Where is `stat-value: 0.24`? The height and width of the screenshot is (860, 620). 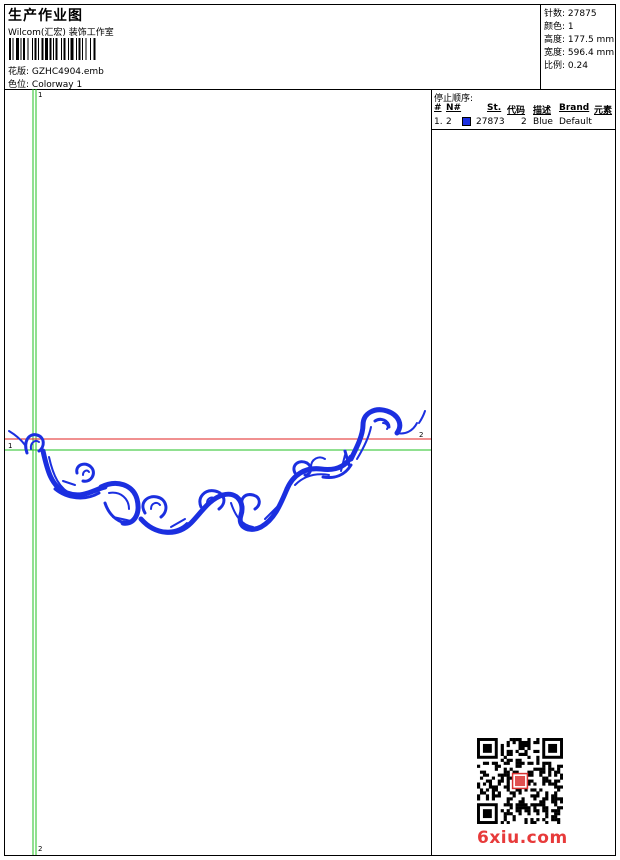
stat-value: 0.24 is located at coordinates (577, 66).